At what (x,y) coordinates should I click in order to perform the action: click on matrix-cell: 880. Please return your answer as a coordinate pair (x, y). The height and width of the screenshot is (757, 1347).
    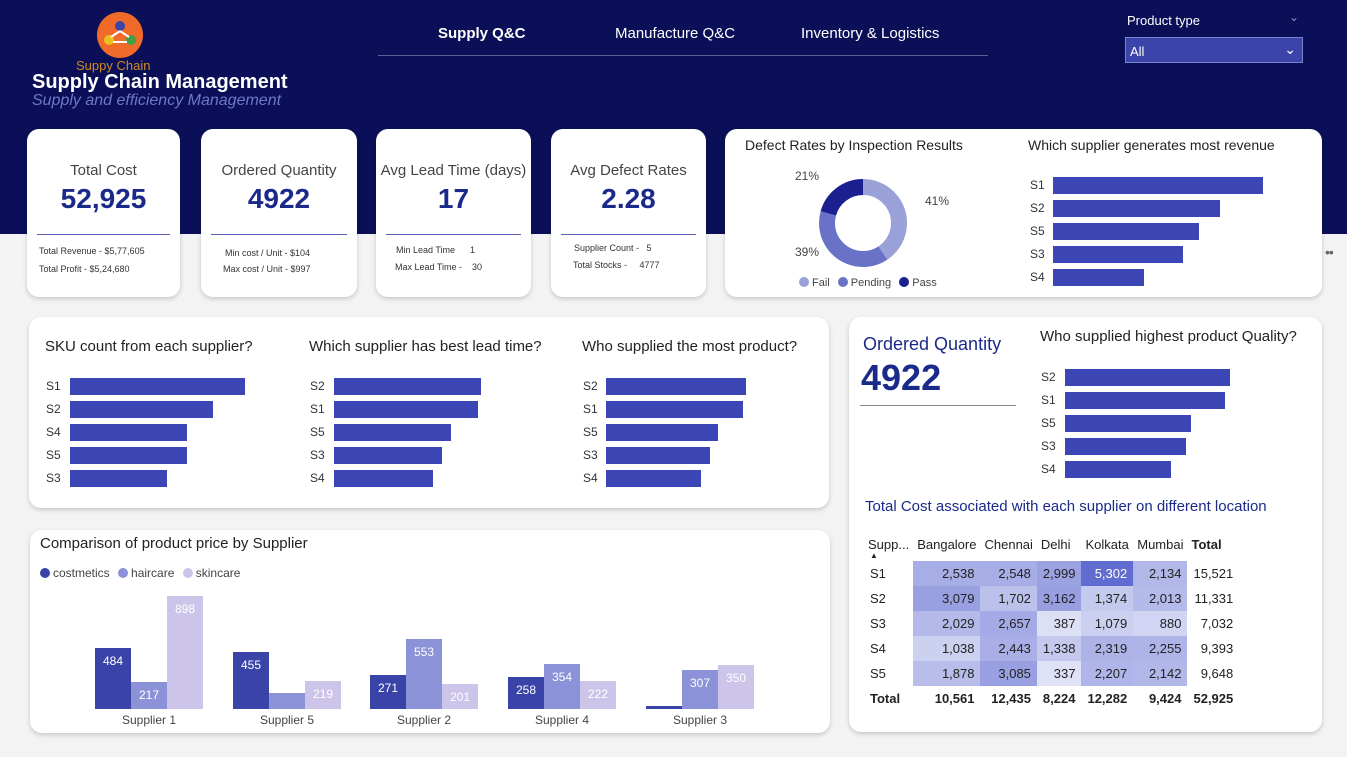
    Looking at the image, I should click on (1160, 623).